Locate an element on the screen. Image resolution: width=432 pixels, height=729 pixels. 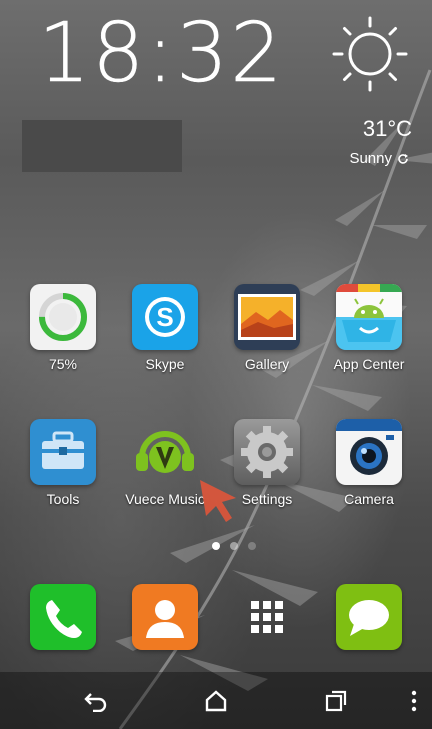
app-skype: S Skype is located at coordinates (165, 328).